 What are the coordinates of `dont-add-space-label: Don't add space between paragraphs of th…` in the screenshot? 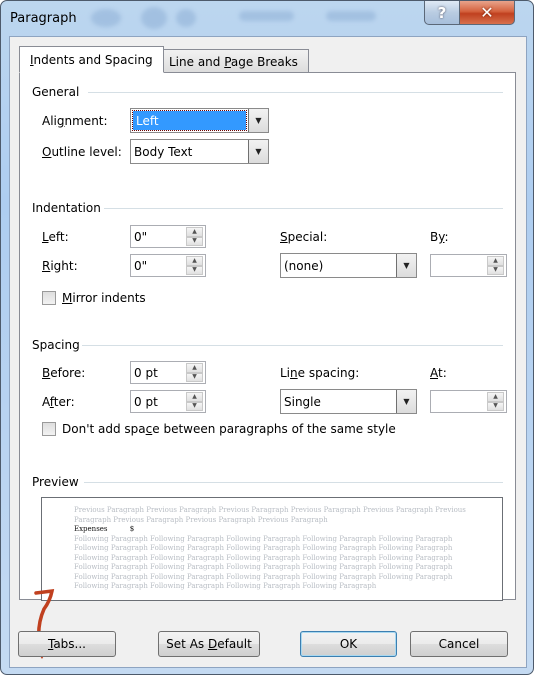 It's located at (229, 429).